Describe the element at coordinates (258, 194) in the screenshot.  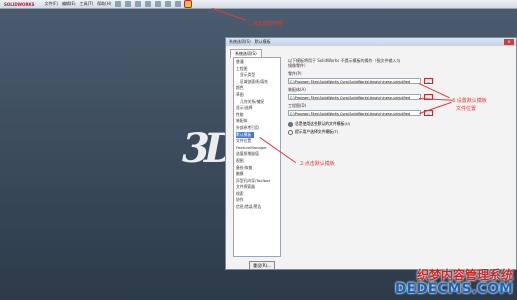
I see `tree-item: 搜索` at that location.